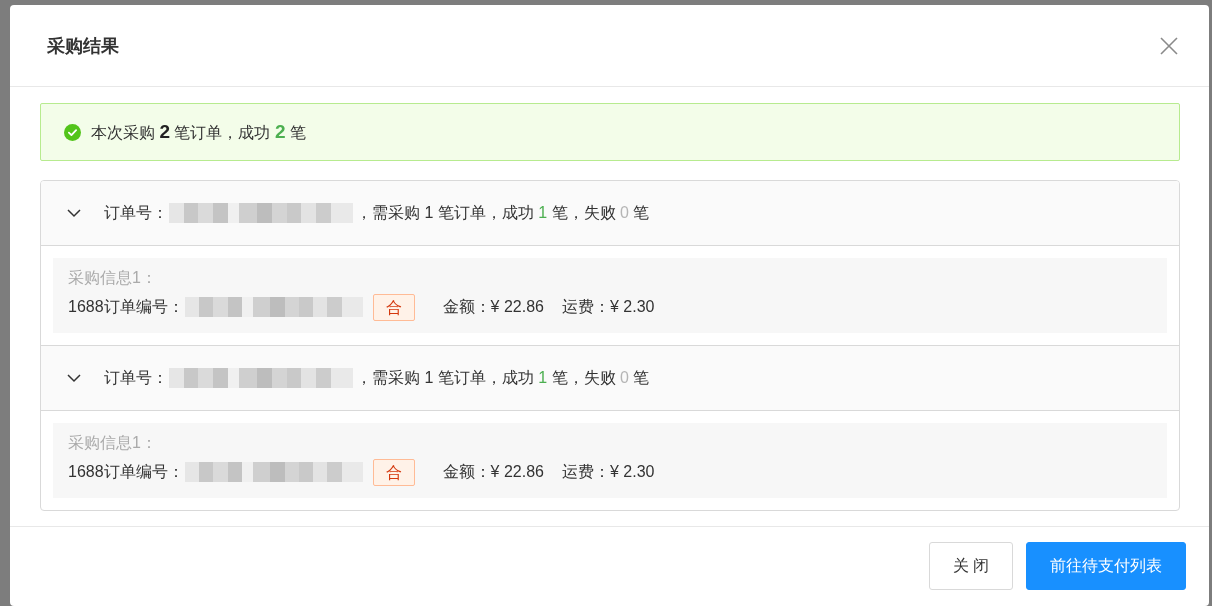 Image resolution: width=1212 pixels, height=606 pixels. What do you see at coordinates (72, 132) in the screenshot?
I see `check-circle-icon` at bounding box center [72, 132].